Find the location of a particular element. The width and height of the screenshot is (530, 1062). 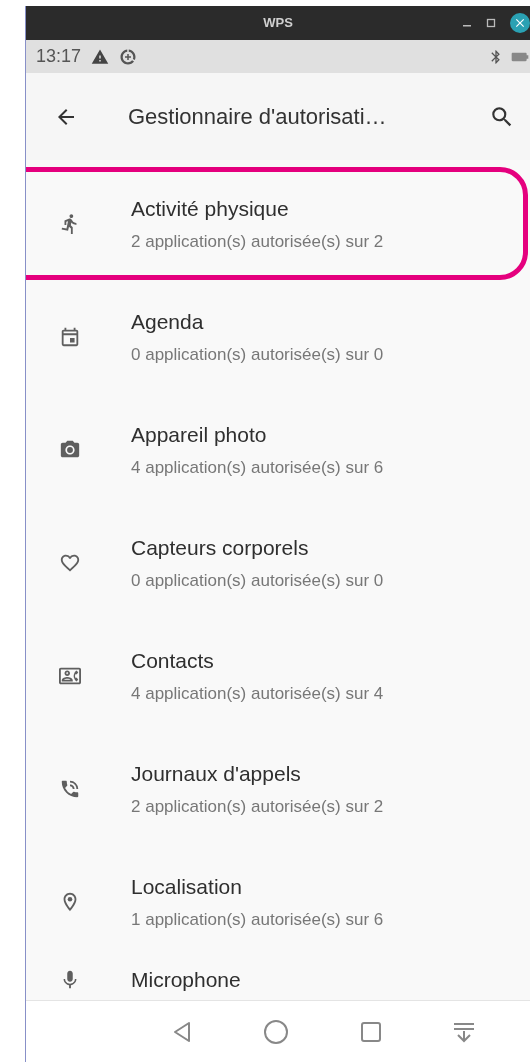

permission-name: Appareil photo is located at coordinates (199, 435).